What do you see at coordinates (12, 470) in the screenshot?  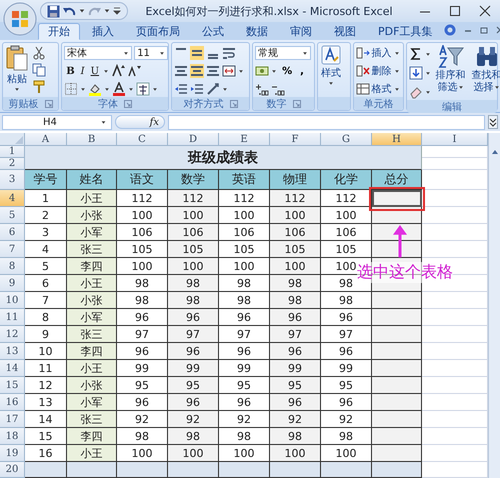 I see `row-header: 20` at bounding box center [12, 470].